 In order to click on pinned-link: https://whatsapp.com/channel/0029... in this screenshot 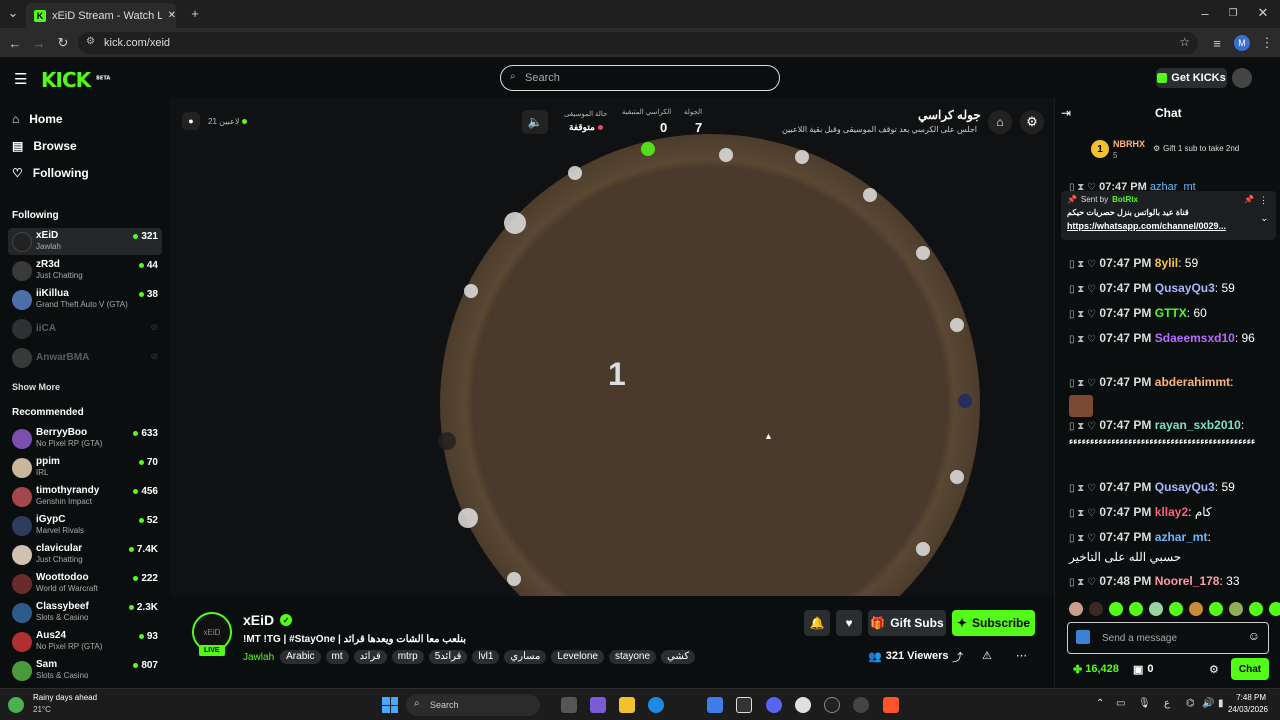, I will do `click(1146, 226)`.